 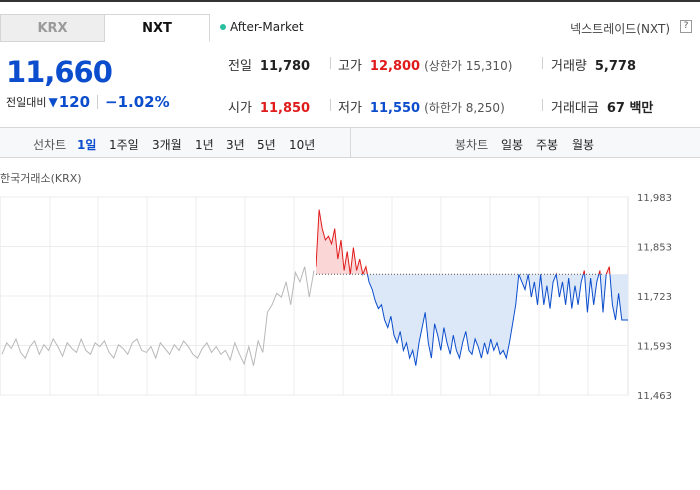 What do you see at coordinates (86, 144) in the screenshot?
I see `tab-1day: 1일` at bounding box center [86, 144].